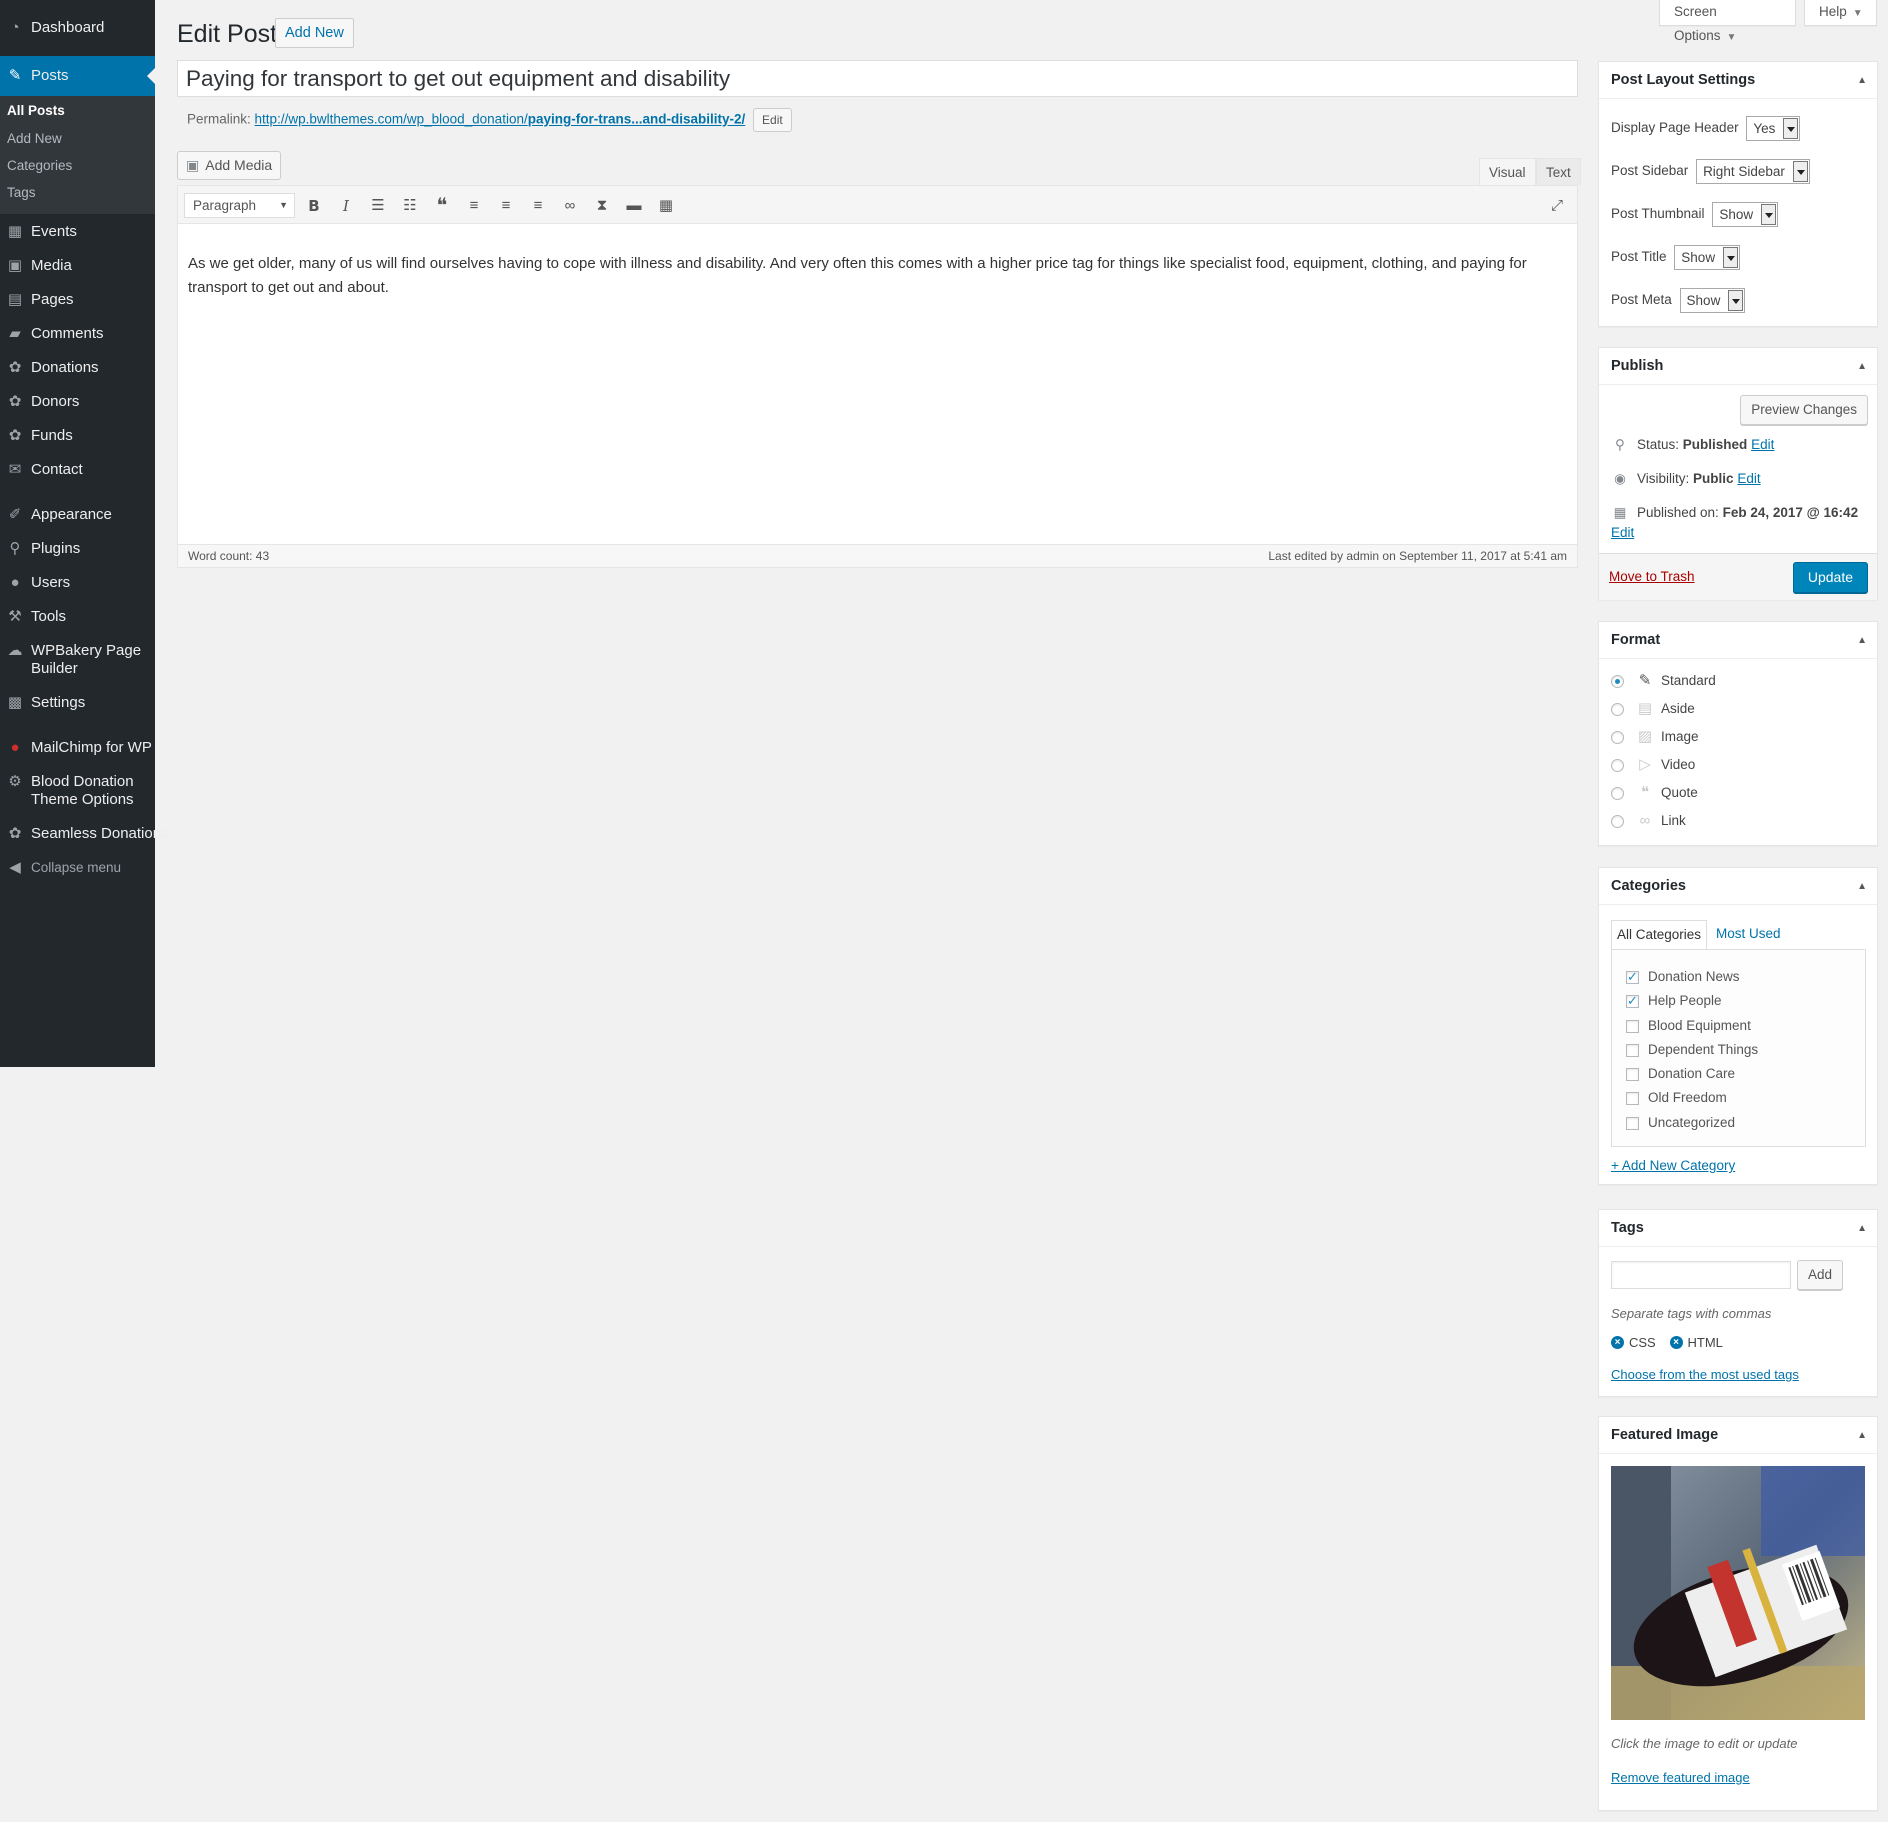 The height and width of the screenshot is (1822, 1888). I want to click on choose-tags-link: Choose from the most used tags, so click(1705, 1375).